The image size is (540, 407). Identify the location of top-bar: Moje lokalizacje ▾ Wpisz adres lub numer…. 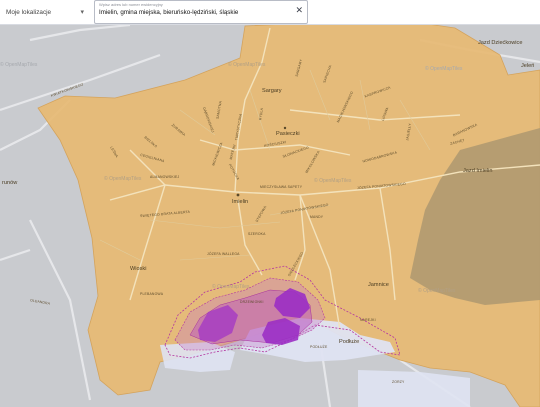
(270, 12).